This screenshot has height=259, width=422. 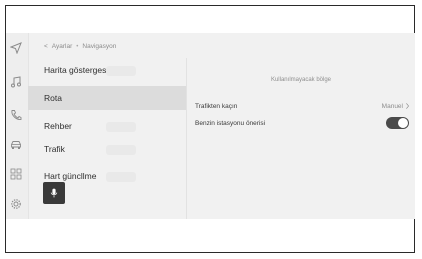 I want to click on menu-item-label: Rota, so click(x=53, y=98).